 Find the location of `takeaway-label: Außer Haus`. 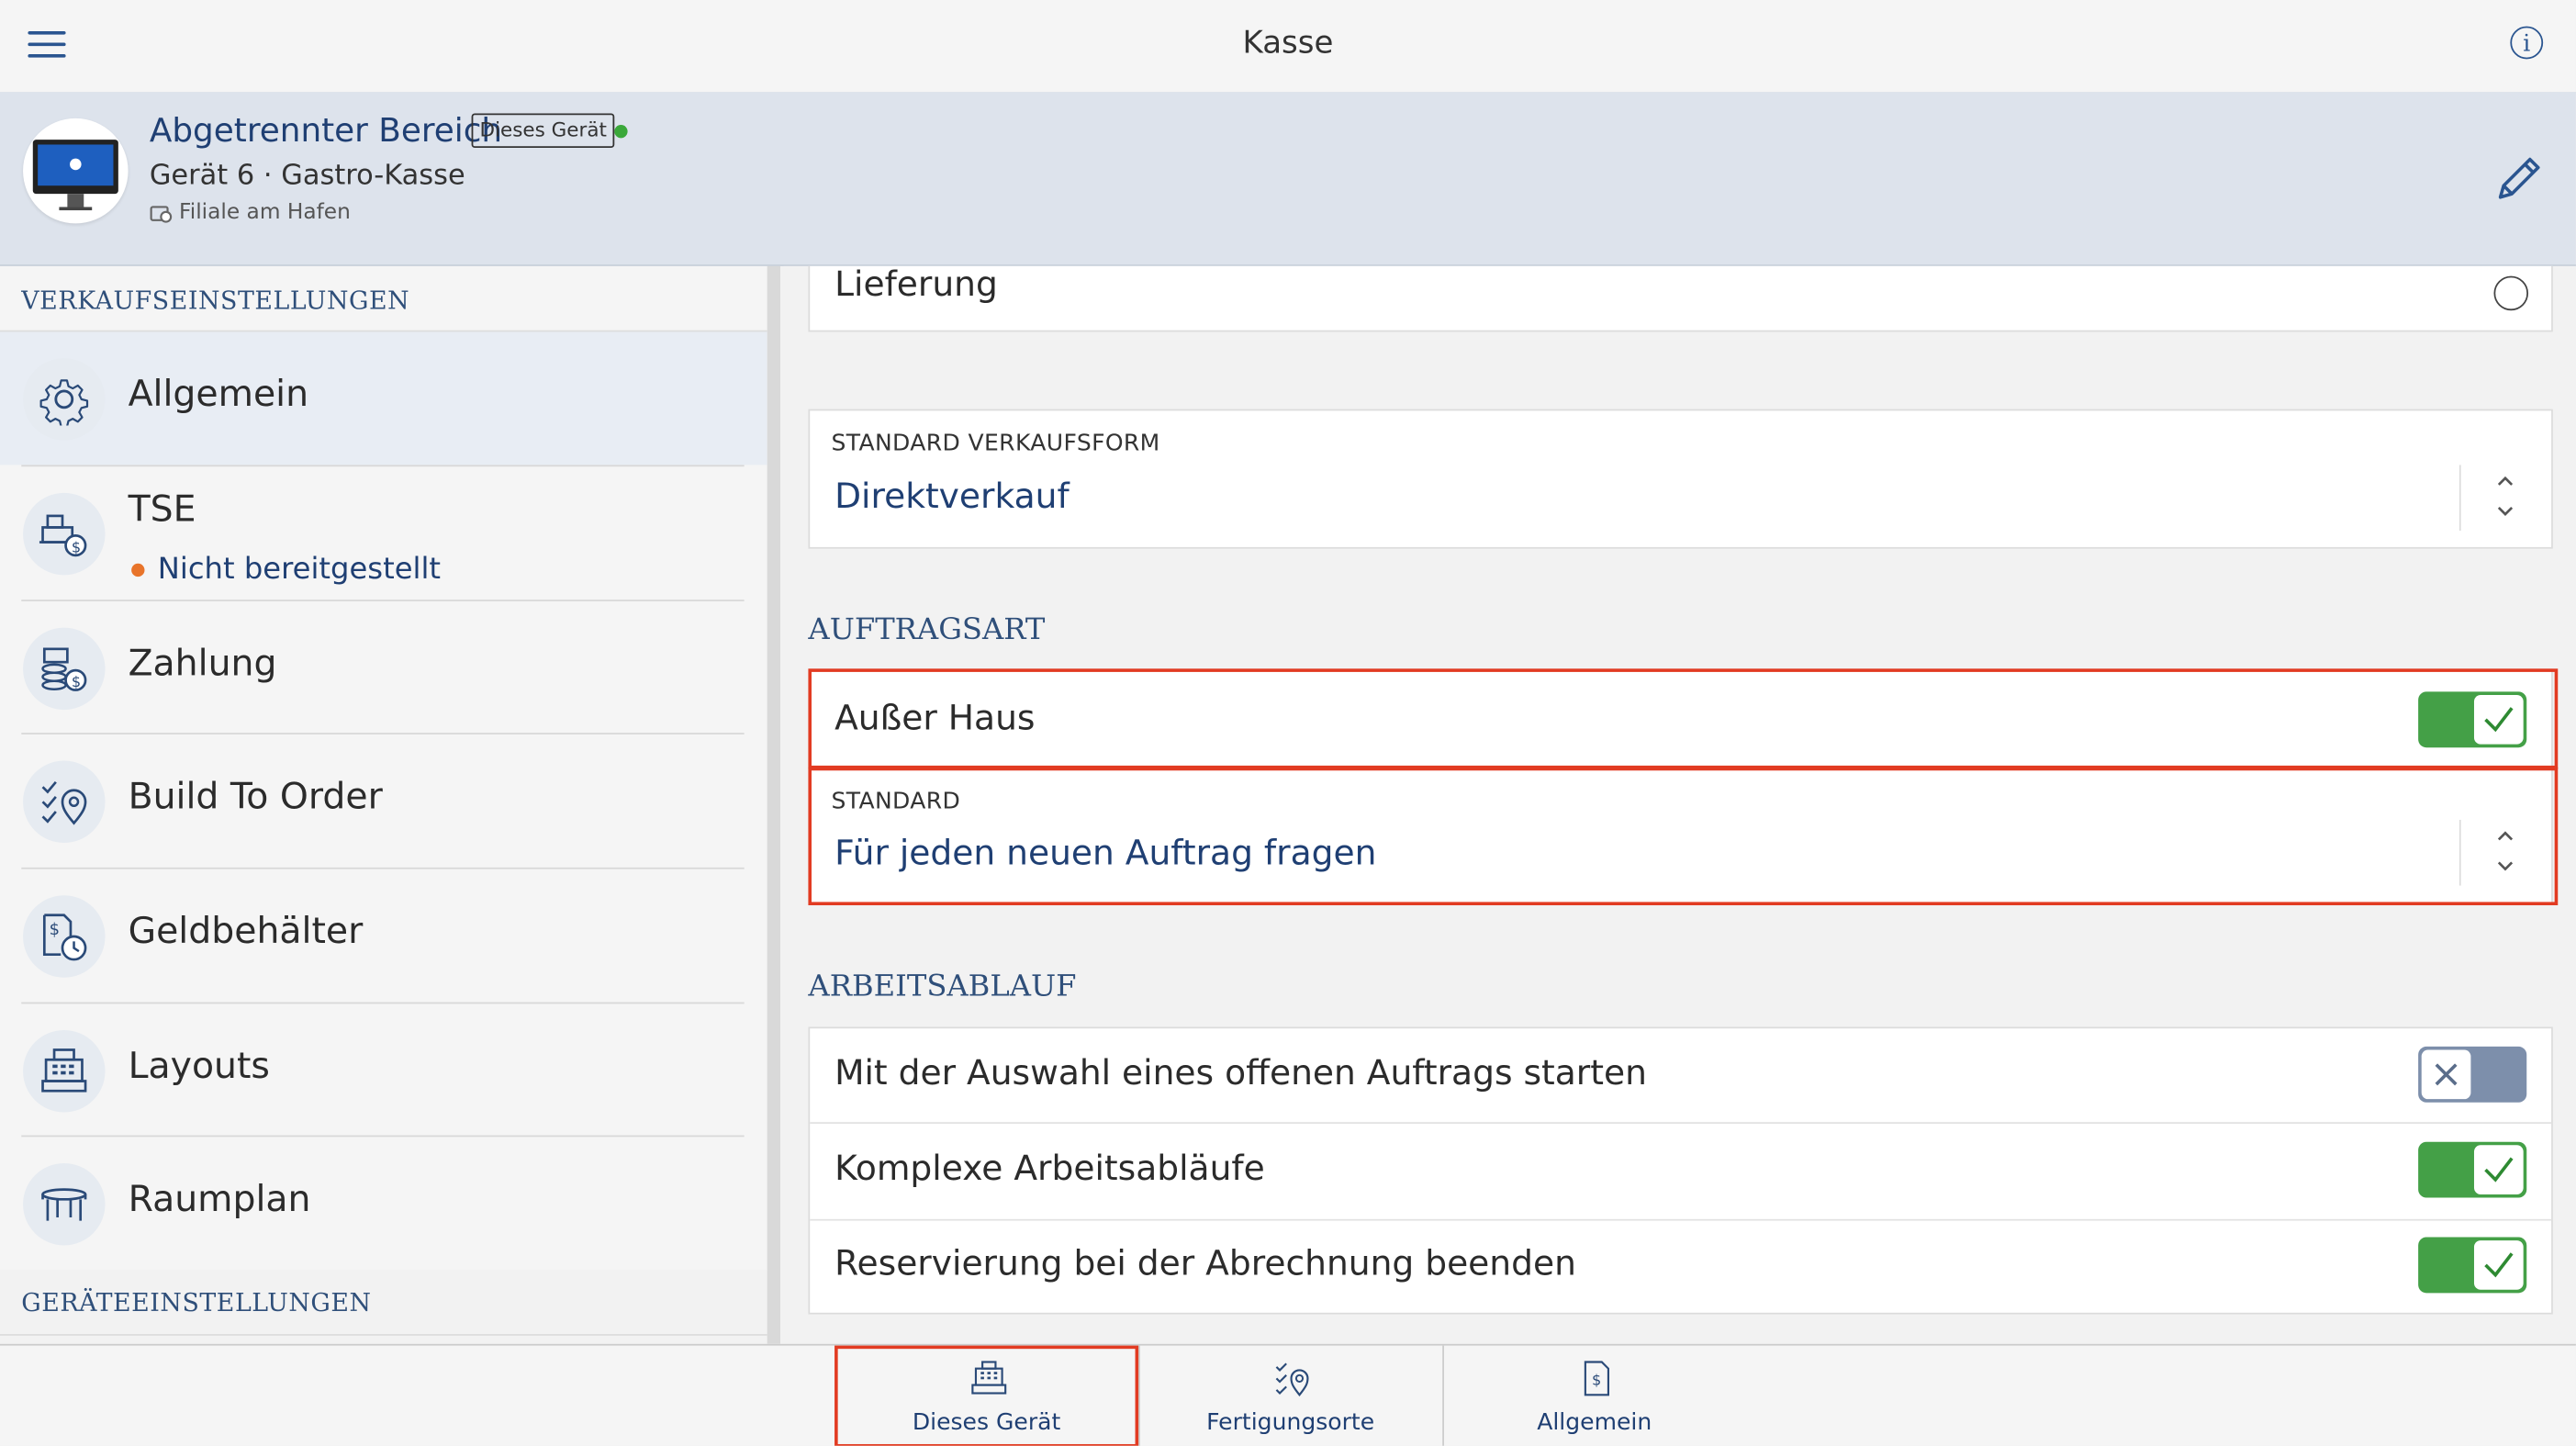

takeaway-label: Außer Haus is located at coordinates (935, 718).